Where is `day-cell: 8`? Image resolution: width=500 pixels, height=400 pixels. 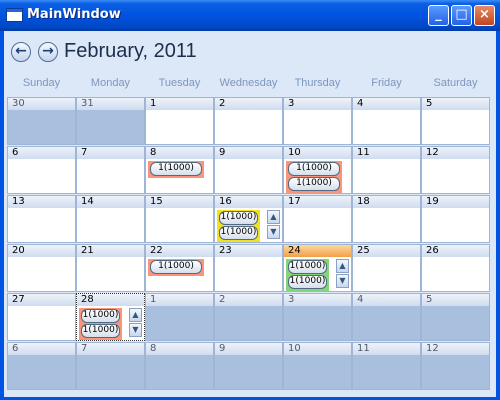
day-cell: 8 is located at coordinates (179, 366).